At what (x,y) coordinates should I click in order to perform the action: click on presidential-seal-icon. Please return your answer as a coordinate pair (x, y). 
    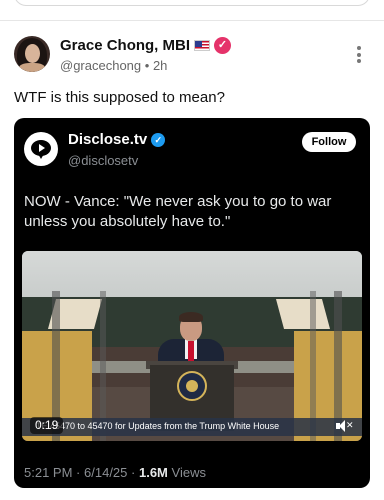
    Looking at the image, I should click on (192, 386).